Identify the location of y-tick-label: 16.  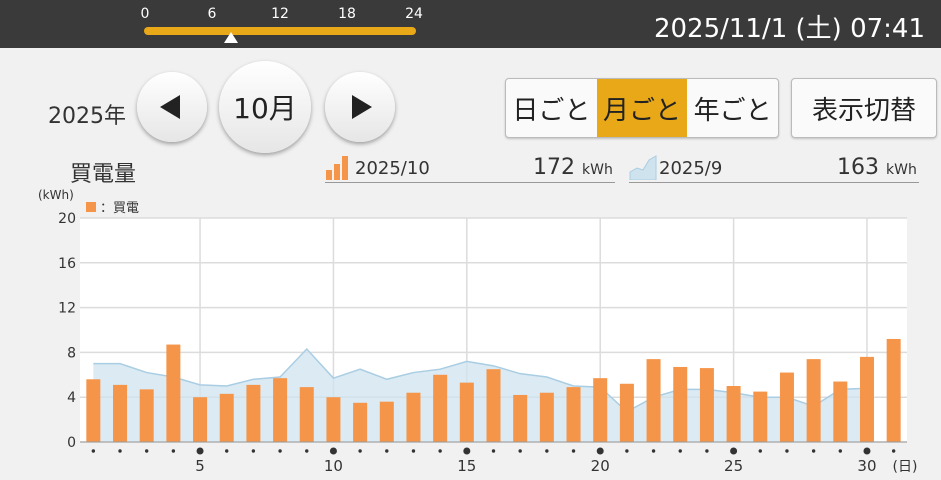
(67, 264).